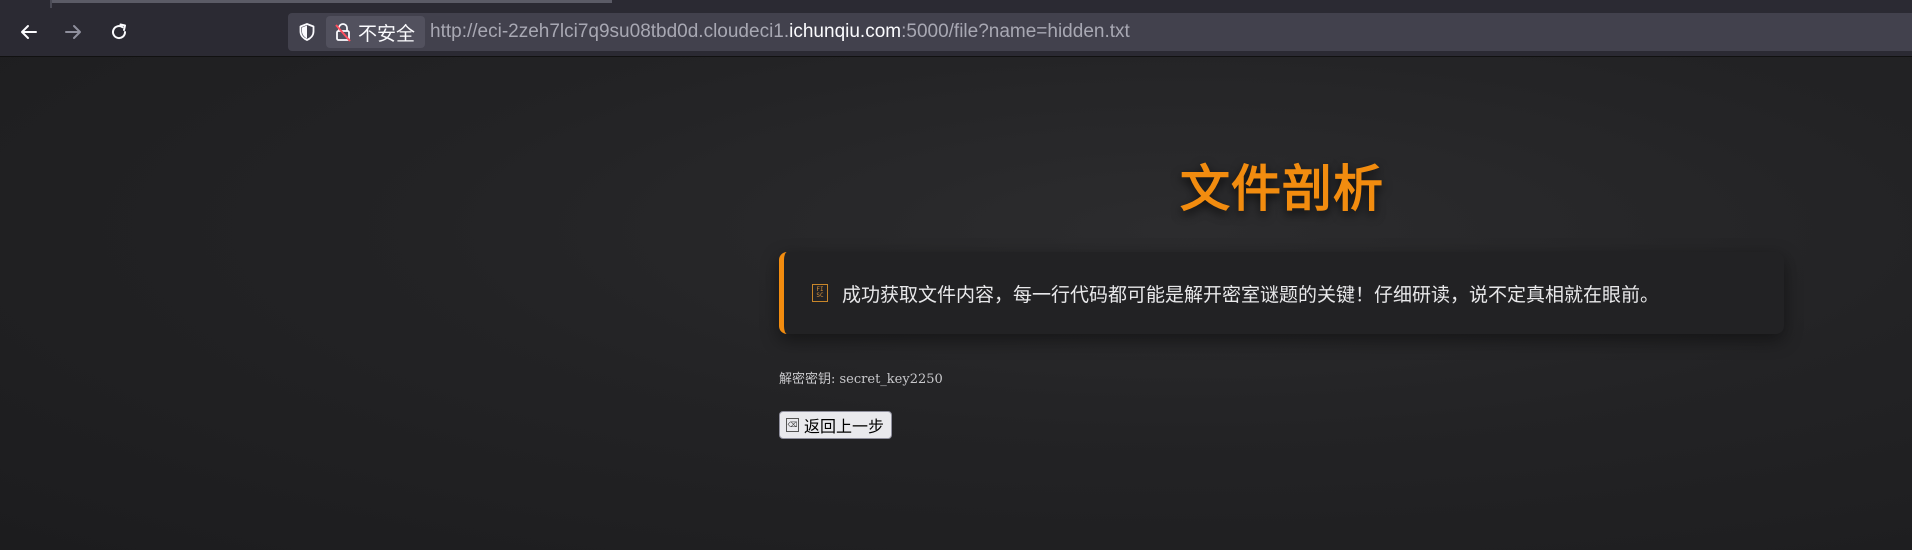 The width and height of the screenshot is (1912, 550). Describe the element at coordinates (845, 31) in the screenshot. I see `url-host-domain: ichunqiu.com` at that location.